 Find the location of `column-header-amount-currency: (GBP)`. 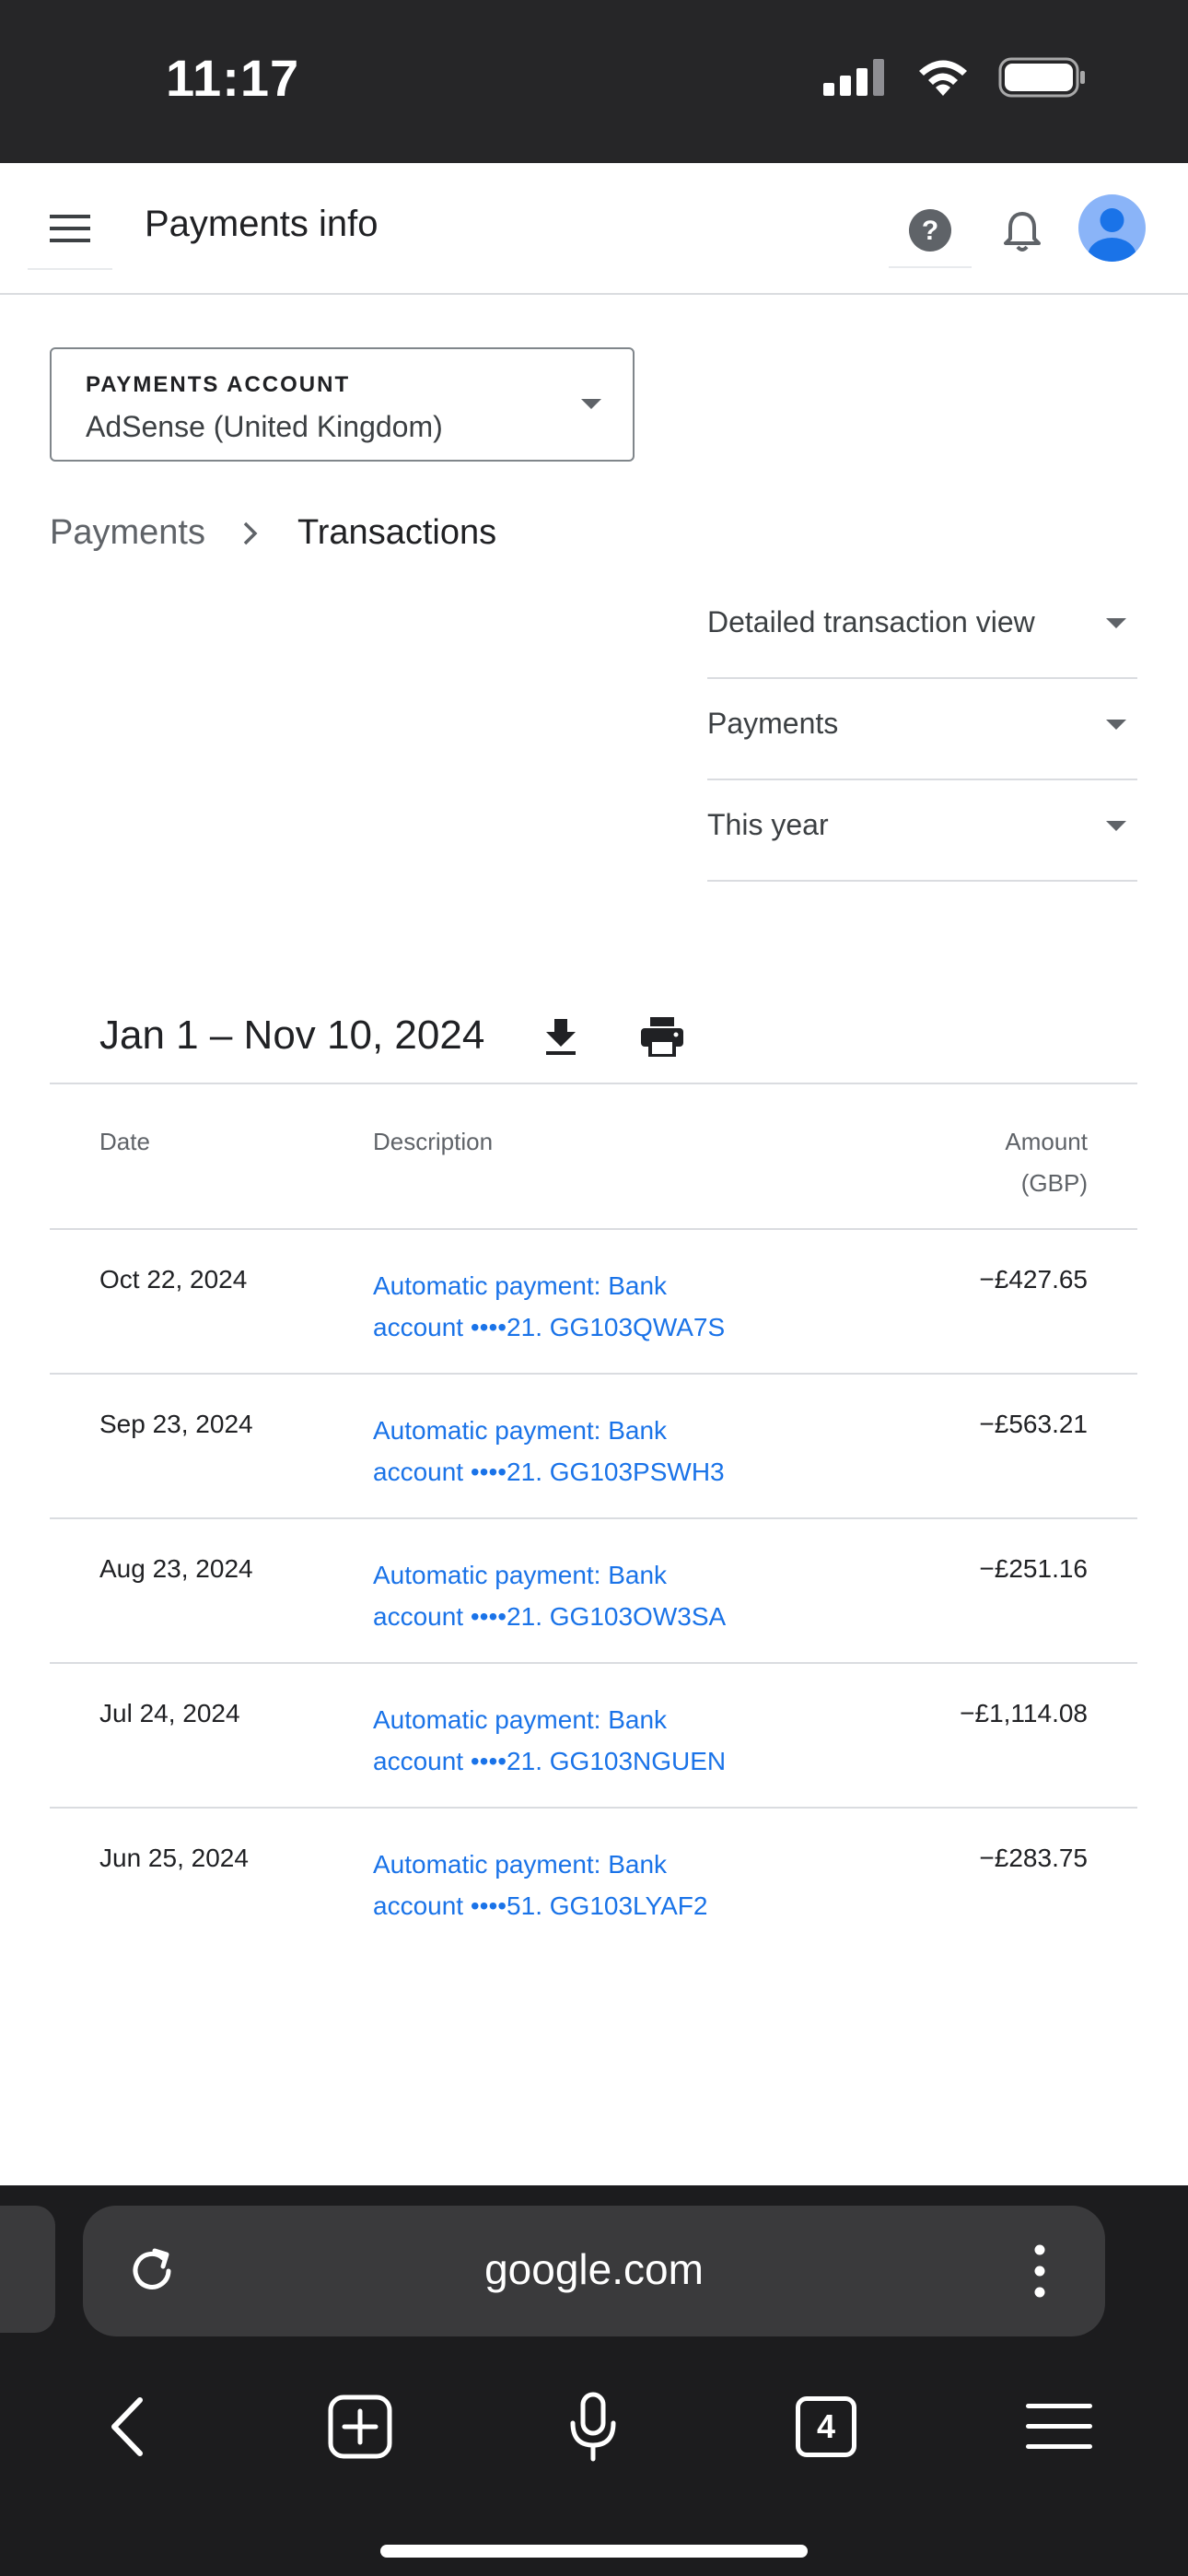

column-header-amount-currency: (GBP) is located at coordinates (1054, 1183).